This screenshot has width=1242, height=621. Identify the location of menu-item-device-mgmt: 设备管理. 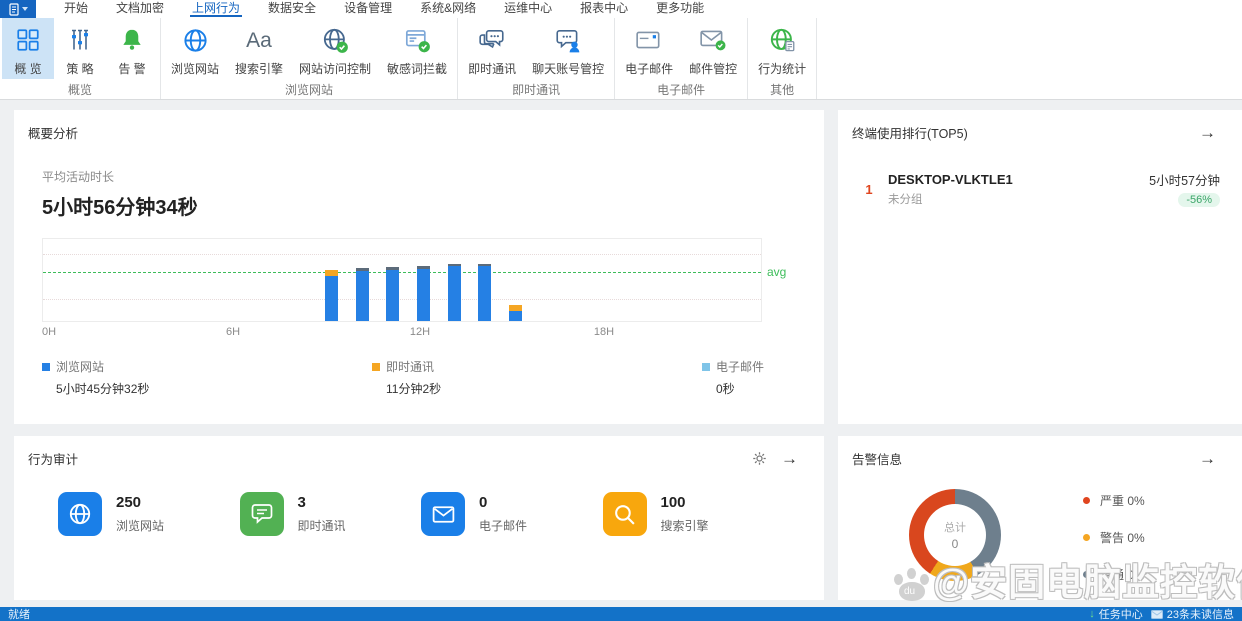
(368, 9).